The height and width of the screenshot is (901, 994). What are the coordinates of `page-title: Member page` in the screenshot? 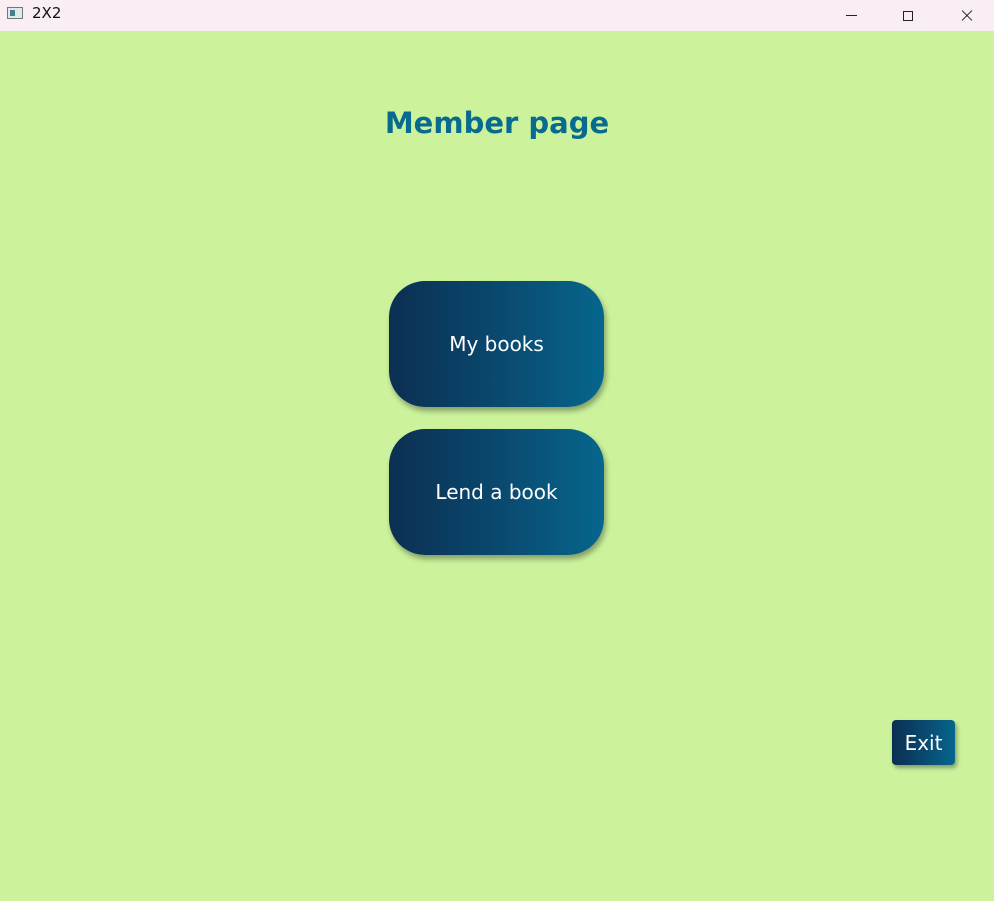 It's located at (497, 123).